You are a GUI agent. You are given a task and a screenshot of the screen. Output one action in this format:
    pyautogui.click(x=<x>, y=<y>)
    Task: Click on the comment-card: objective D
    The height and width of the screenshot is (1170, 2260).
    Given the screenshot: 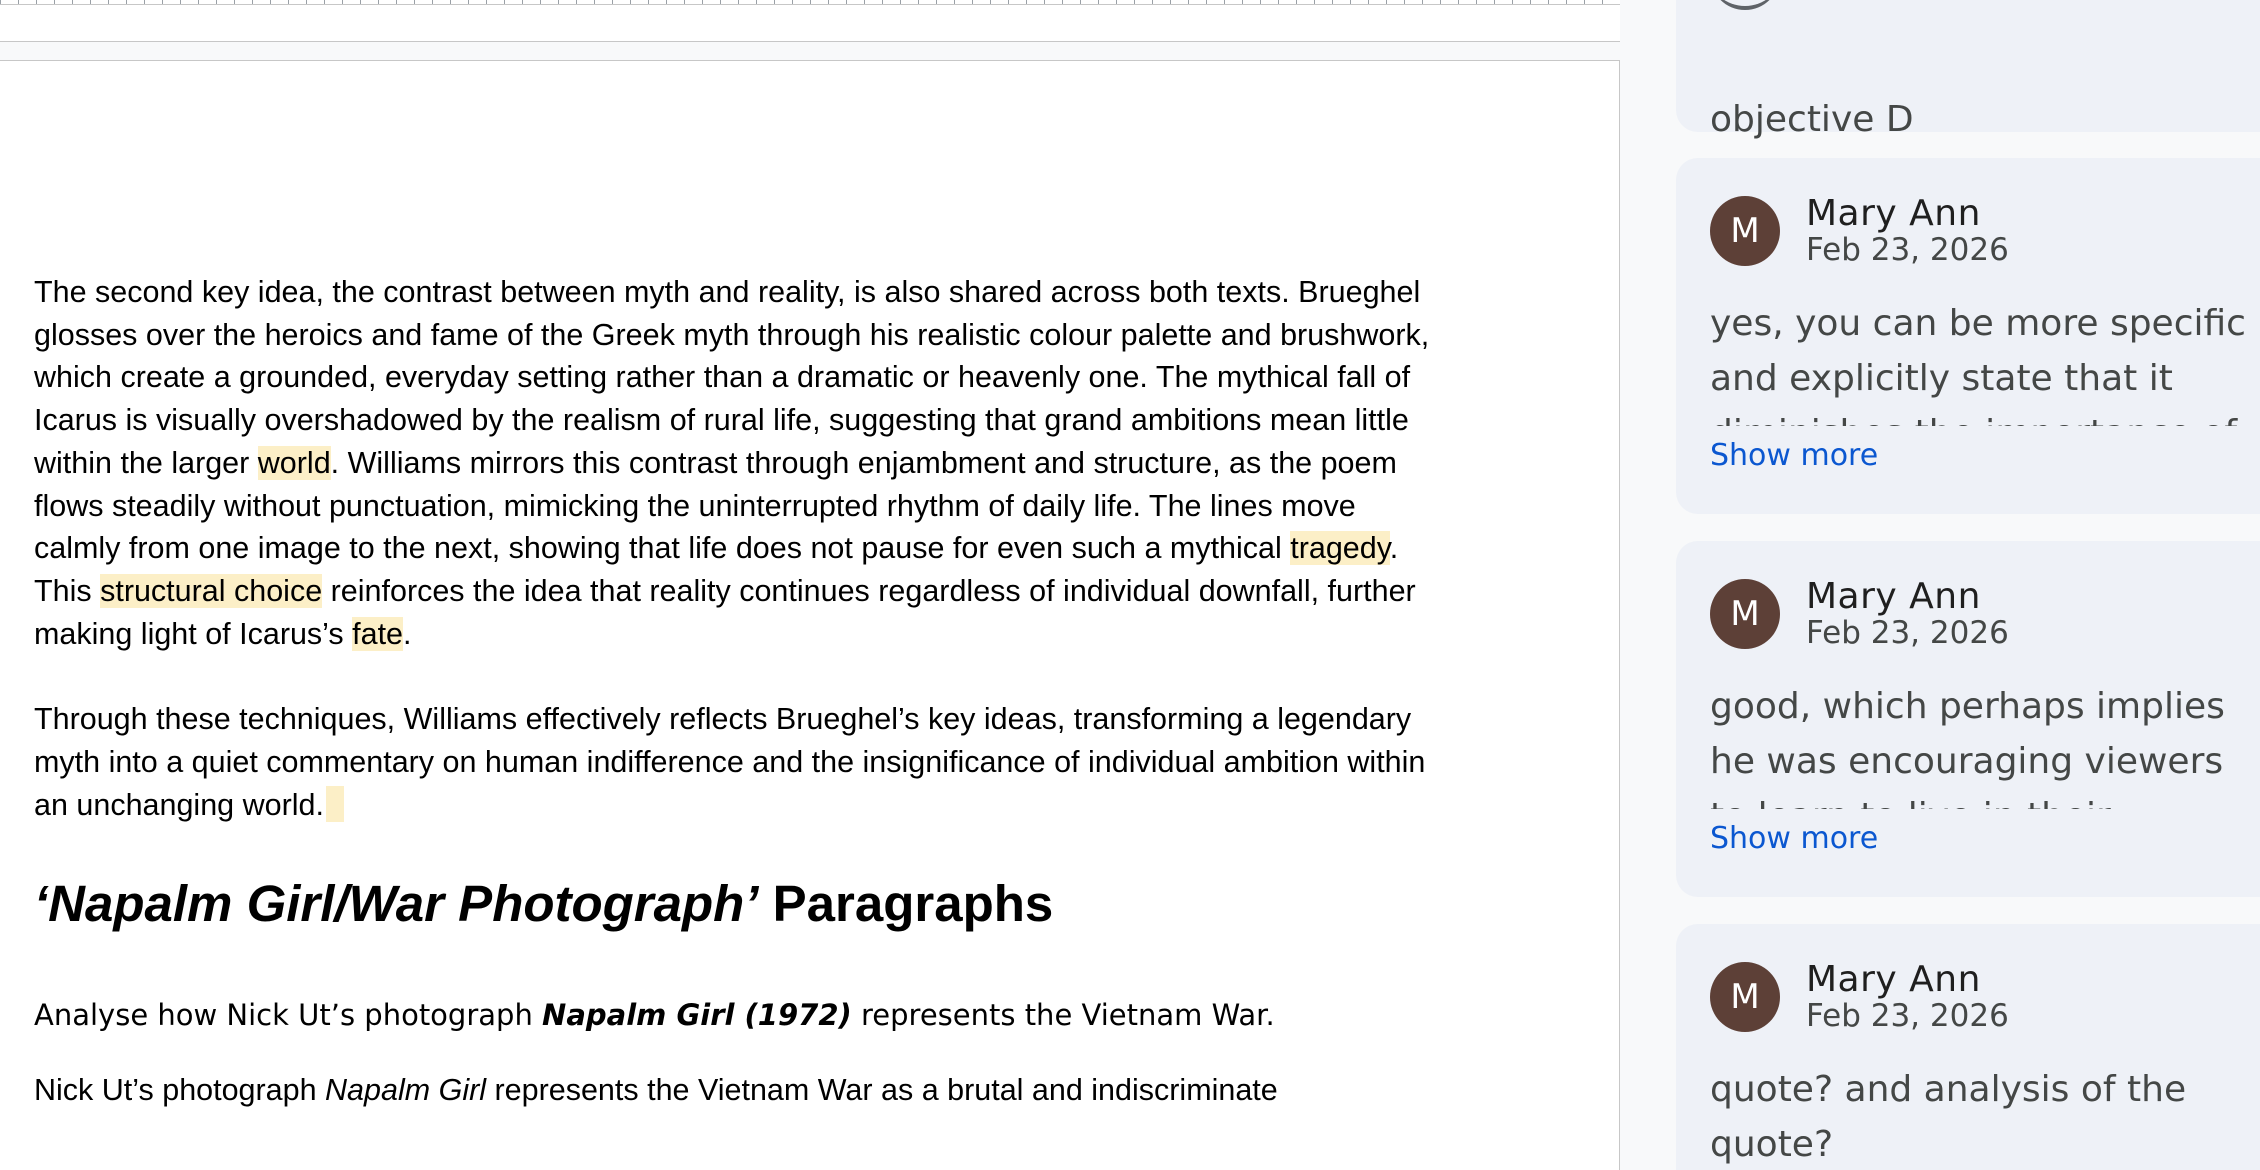 What is the action you would take?
    pyautogui.click(x=1968, y=70)
    